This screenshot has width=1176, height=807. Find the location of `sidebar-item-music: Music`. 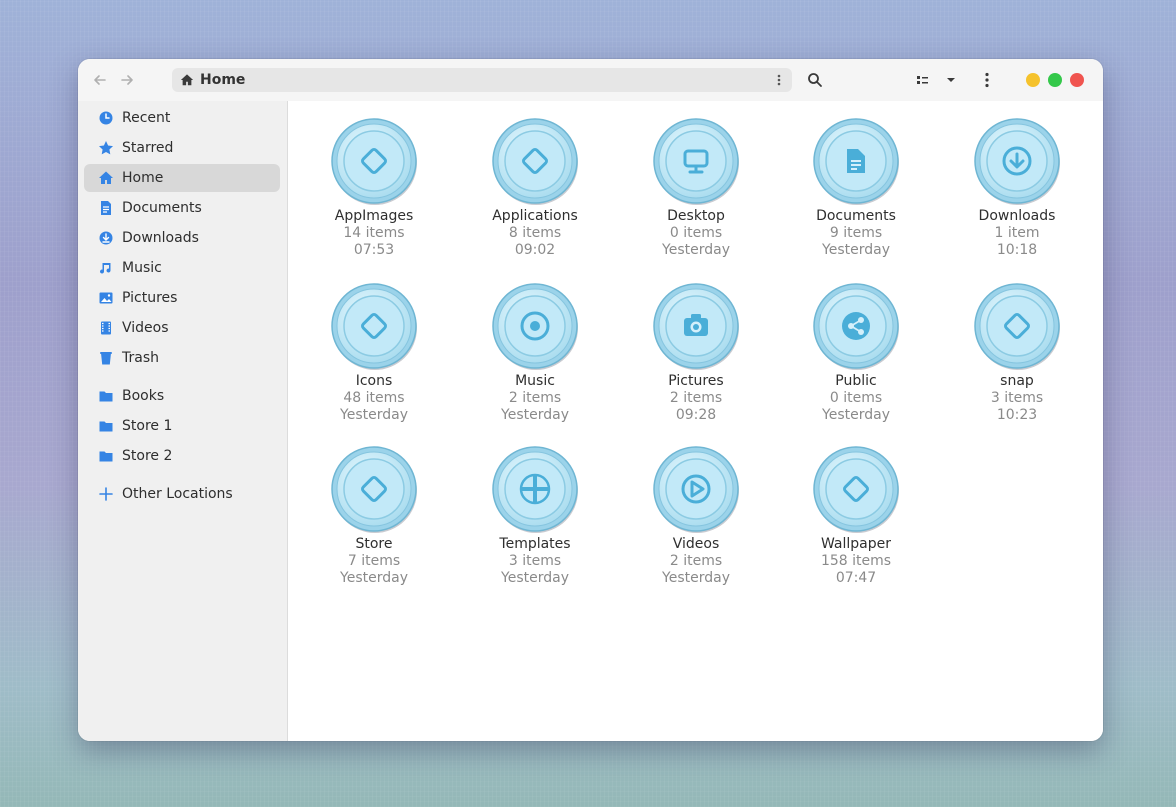

sidebar-item-music: Music is located at coordinates (182, 268).